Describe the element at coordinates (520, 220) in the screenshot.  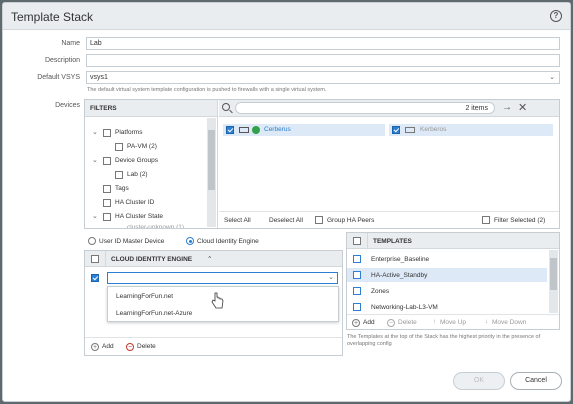
I see `filter-selected-label: Filter Selected (2)` at that location.